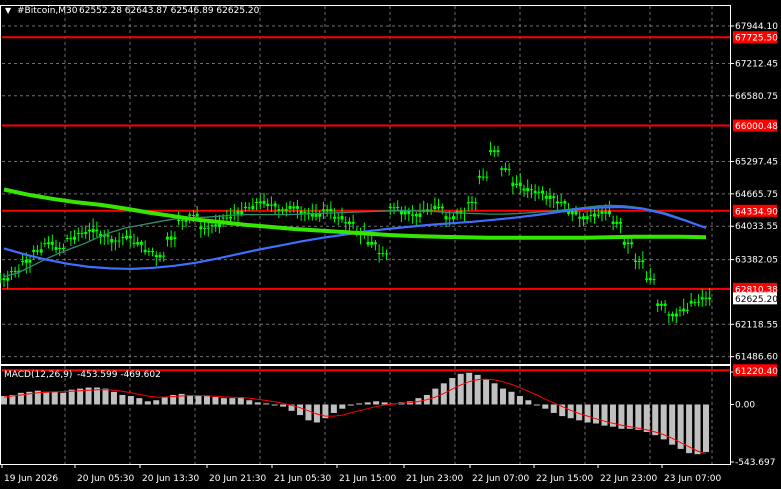  Describe the element at coordinates (628, 479) in the screenshot. I see `time-tick-label: 22 Jun 23:00` at that location.